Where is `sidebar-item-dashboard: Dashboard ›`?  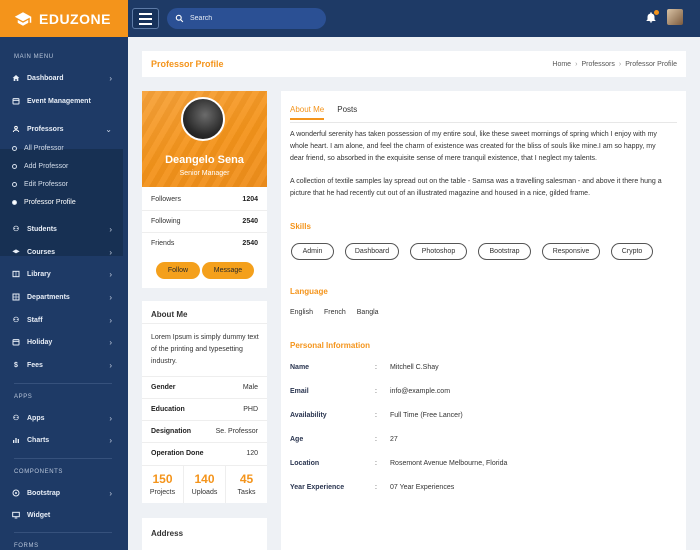 sidebar-item-dashboard: Dashboard › is located at coordinates (64, 78).